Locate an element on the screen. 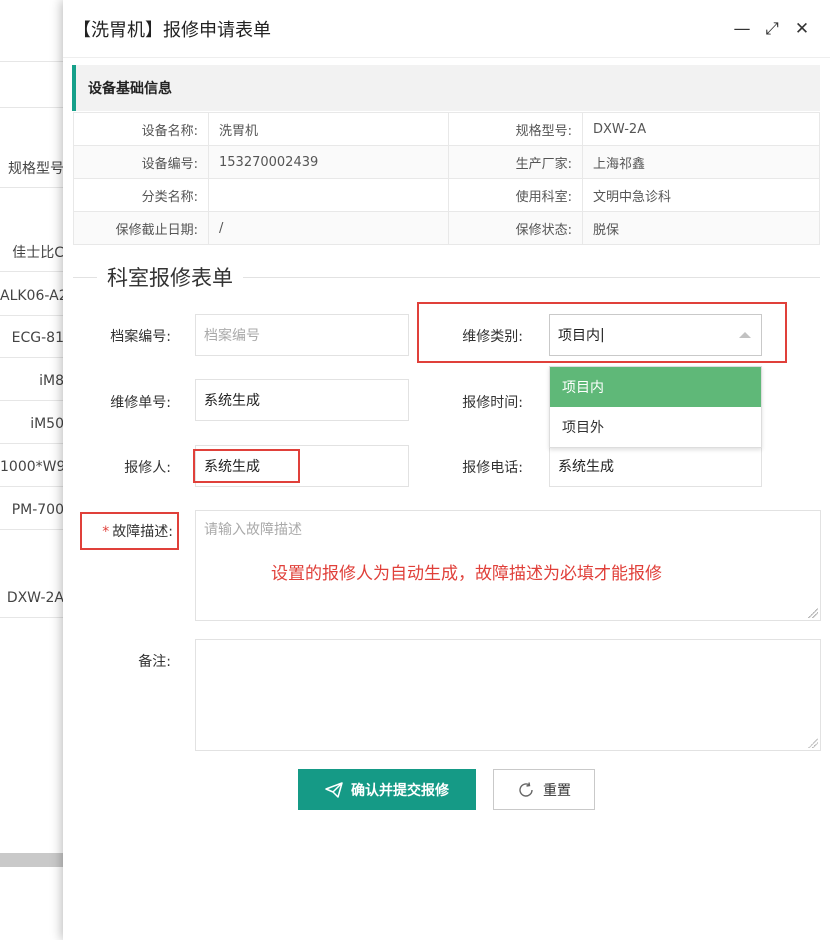 Image resolution: width=830 pixels, height=940 pixels. bg-spacer is located at coordinates (34, 85).